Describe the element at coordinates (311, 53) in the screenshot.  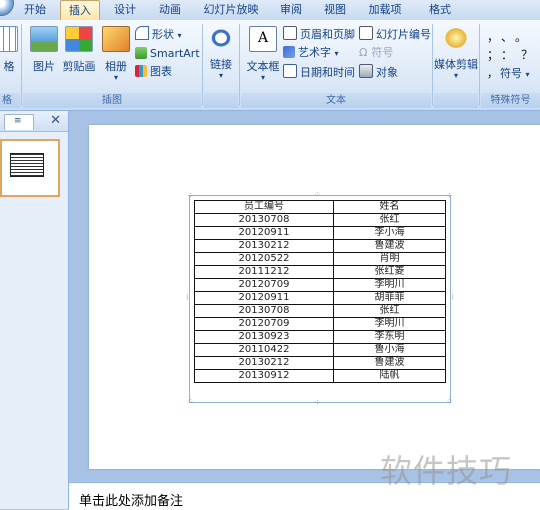
I see `wordart-button: 艺术字 ▾` at that location.